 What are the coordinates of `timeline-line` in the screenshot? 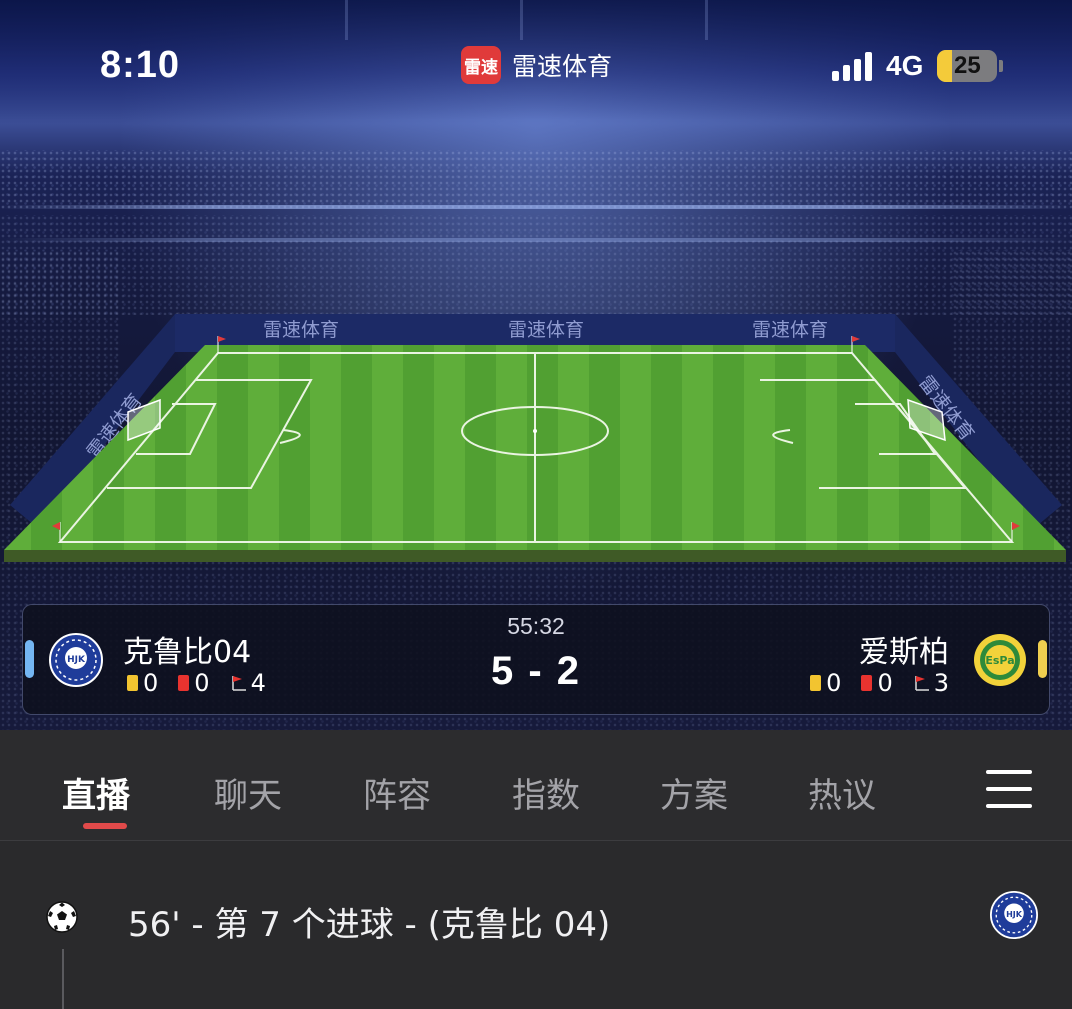 It's located at (63, 979).